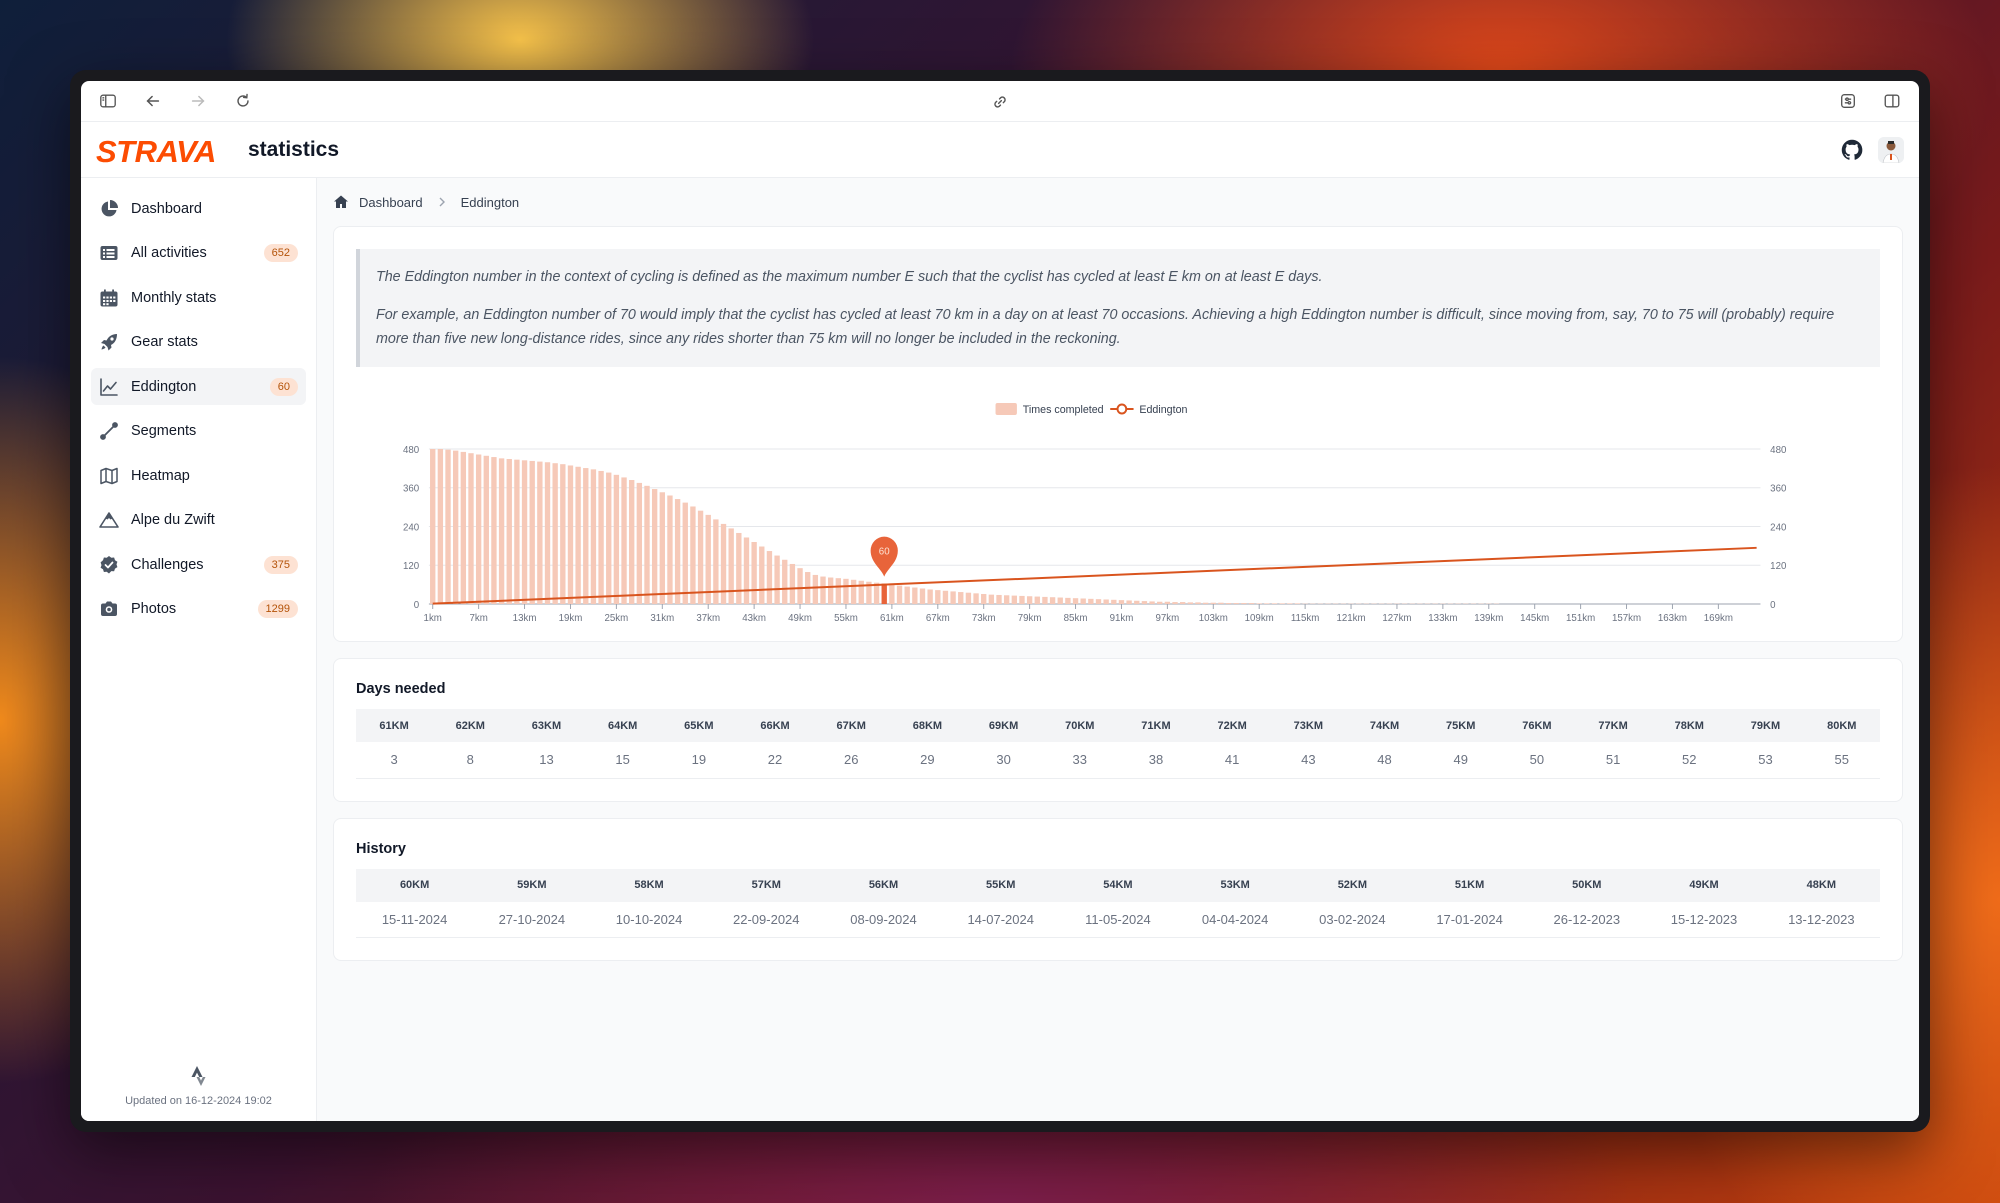  What do you see at coordinates (525, 618) in the screenshot?
I see `x-tick-label: 13km` at bounding box center [525, 618].